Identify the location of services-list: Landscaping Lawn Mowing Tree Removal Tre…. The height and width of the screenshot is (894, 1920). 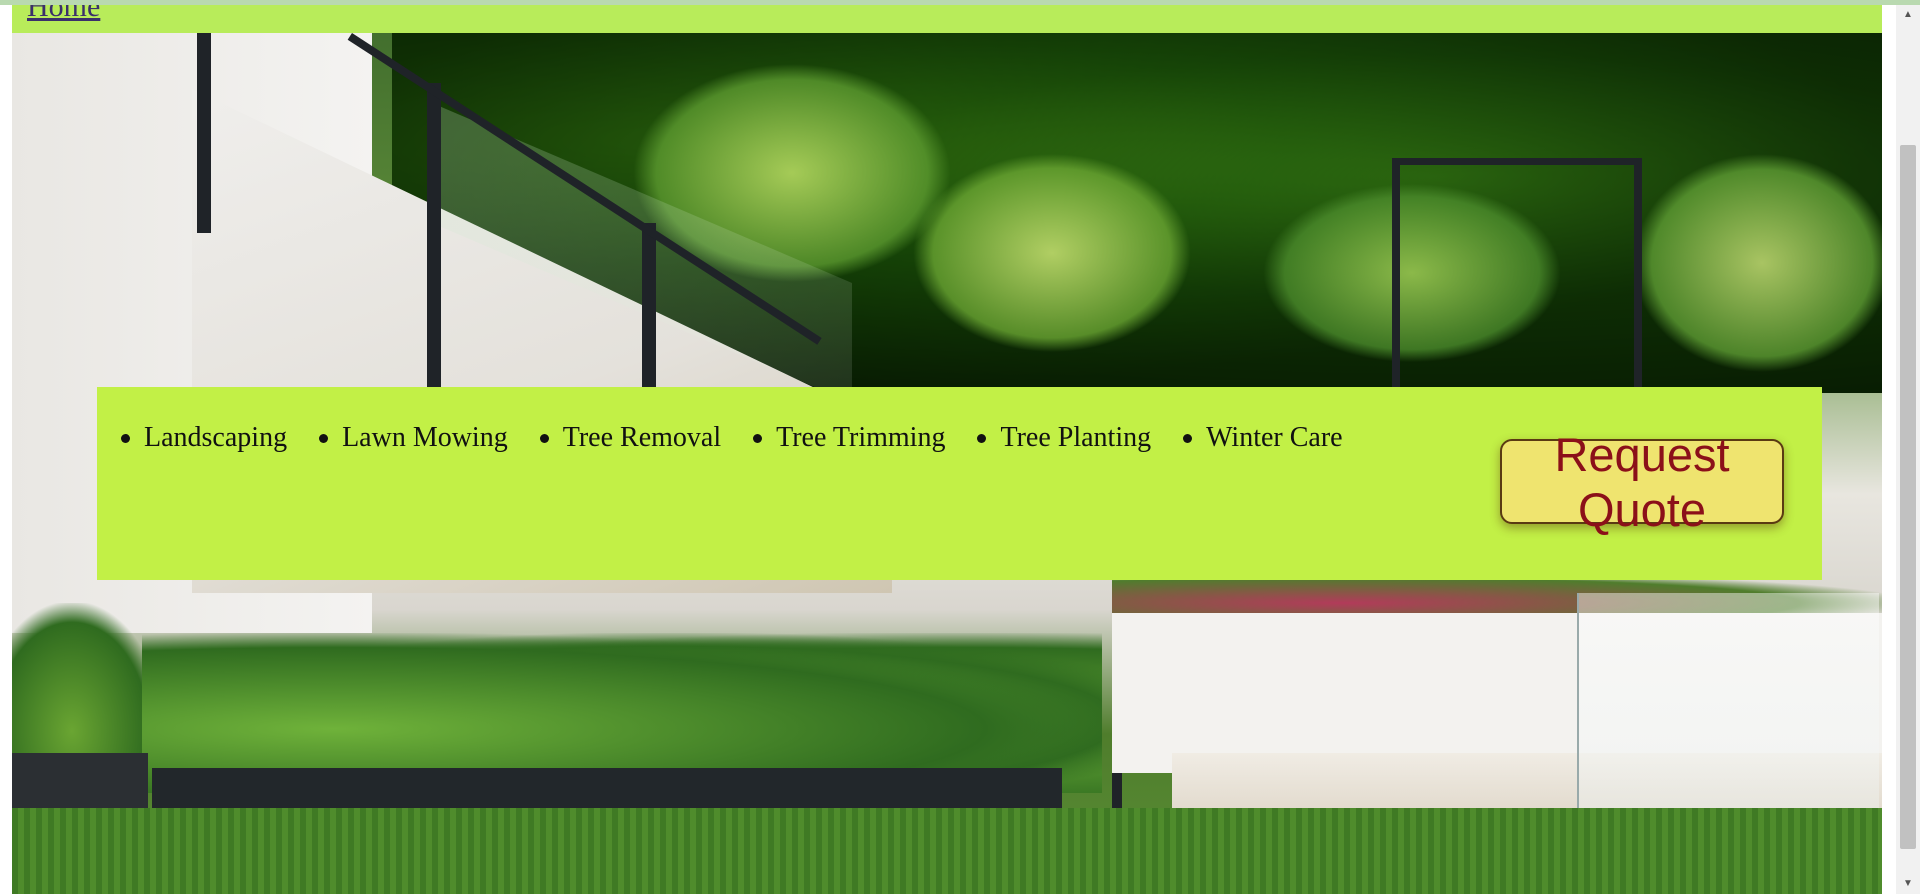
(727, 438).